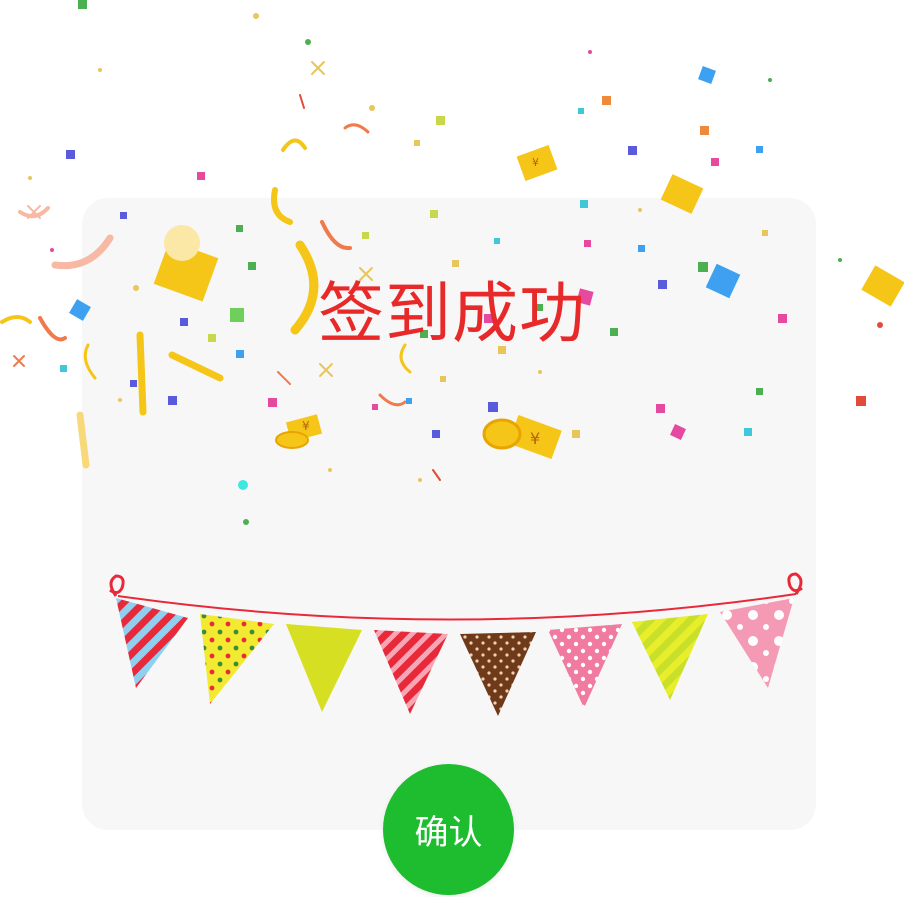 Image resolution: width=904 pixels, height=897 pixels. I want to click on party-bunting-decoration, so click(456, 644).